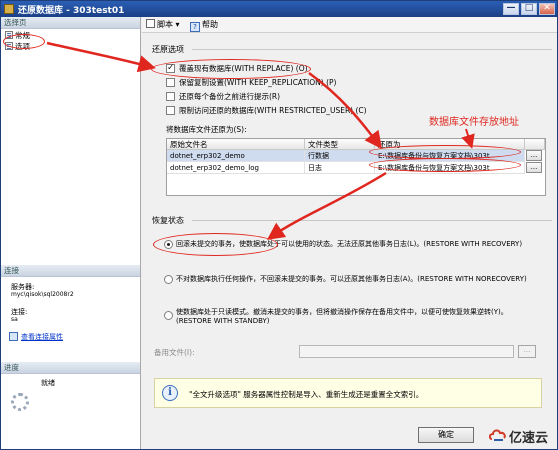 The height and width of the screenshot is (450, 558). What do you see at coordinates (529, 9) in the screenshot?
I see `maximize-button: □` at bounding box center [529, 9].